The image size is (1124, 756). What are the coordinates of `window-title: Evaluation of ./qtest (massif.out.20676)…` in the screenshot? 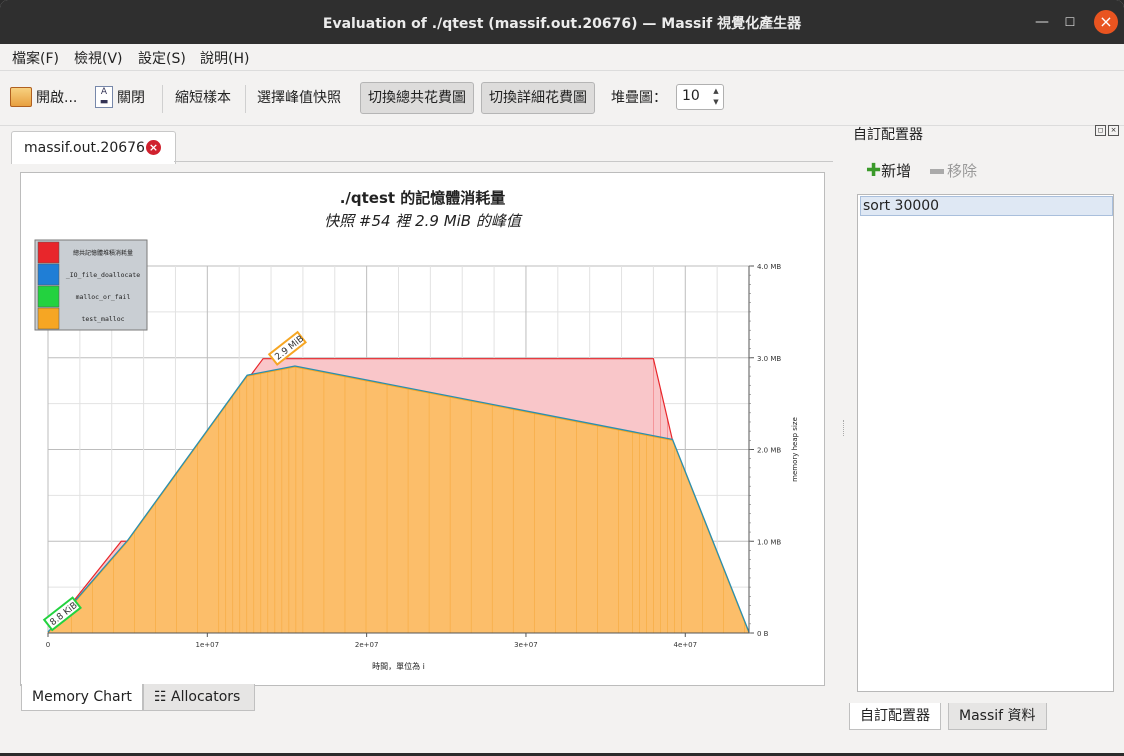 It's located at (562, 24).